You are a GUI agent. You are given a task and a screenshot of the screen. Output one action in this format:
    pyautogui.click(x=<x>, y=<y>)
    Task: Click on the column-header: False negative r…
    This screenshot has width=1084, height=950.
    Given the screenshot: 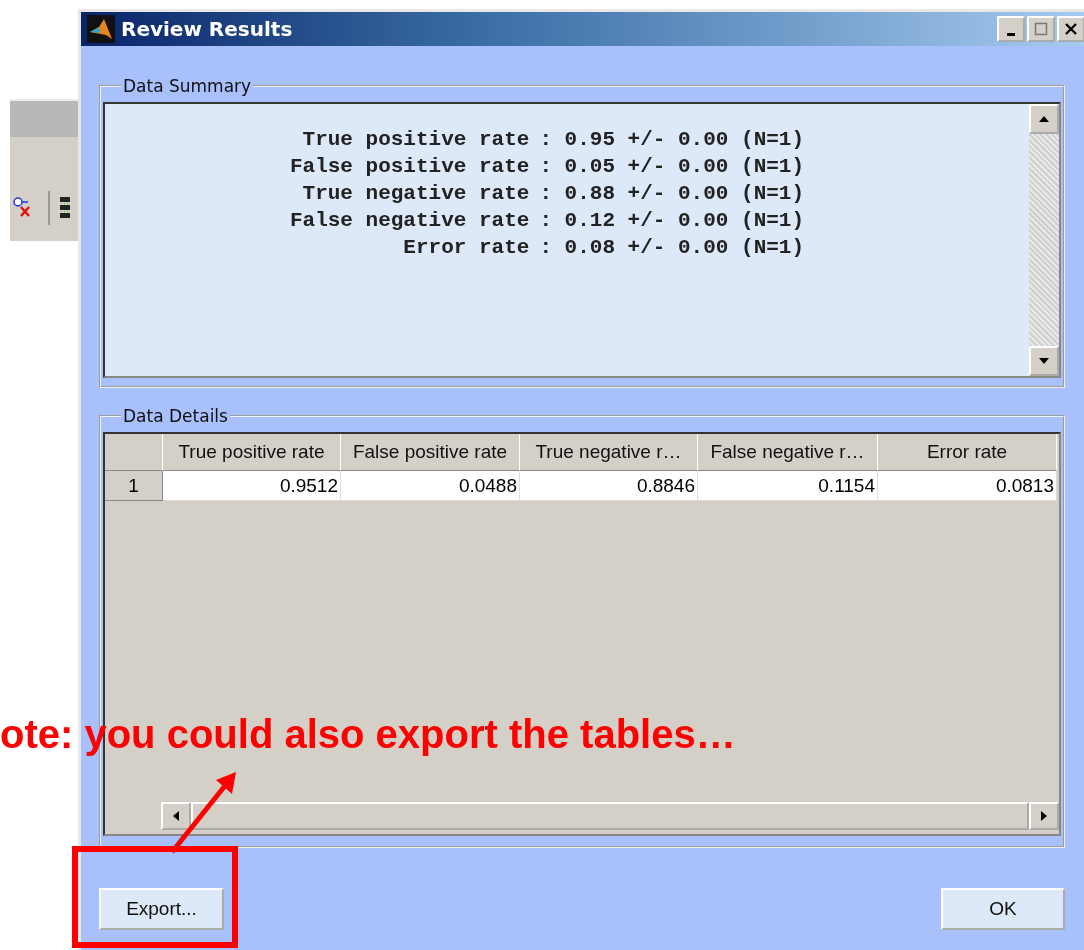 What is the action you would take?
    pyautogui.click(x=788, y=452)
    